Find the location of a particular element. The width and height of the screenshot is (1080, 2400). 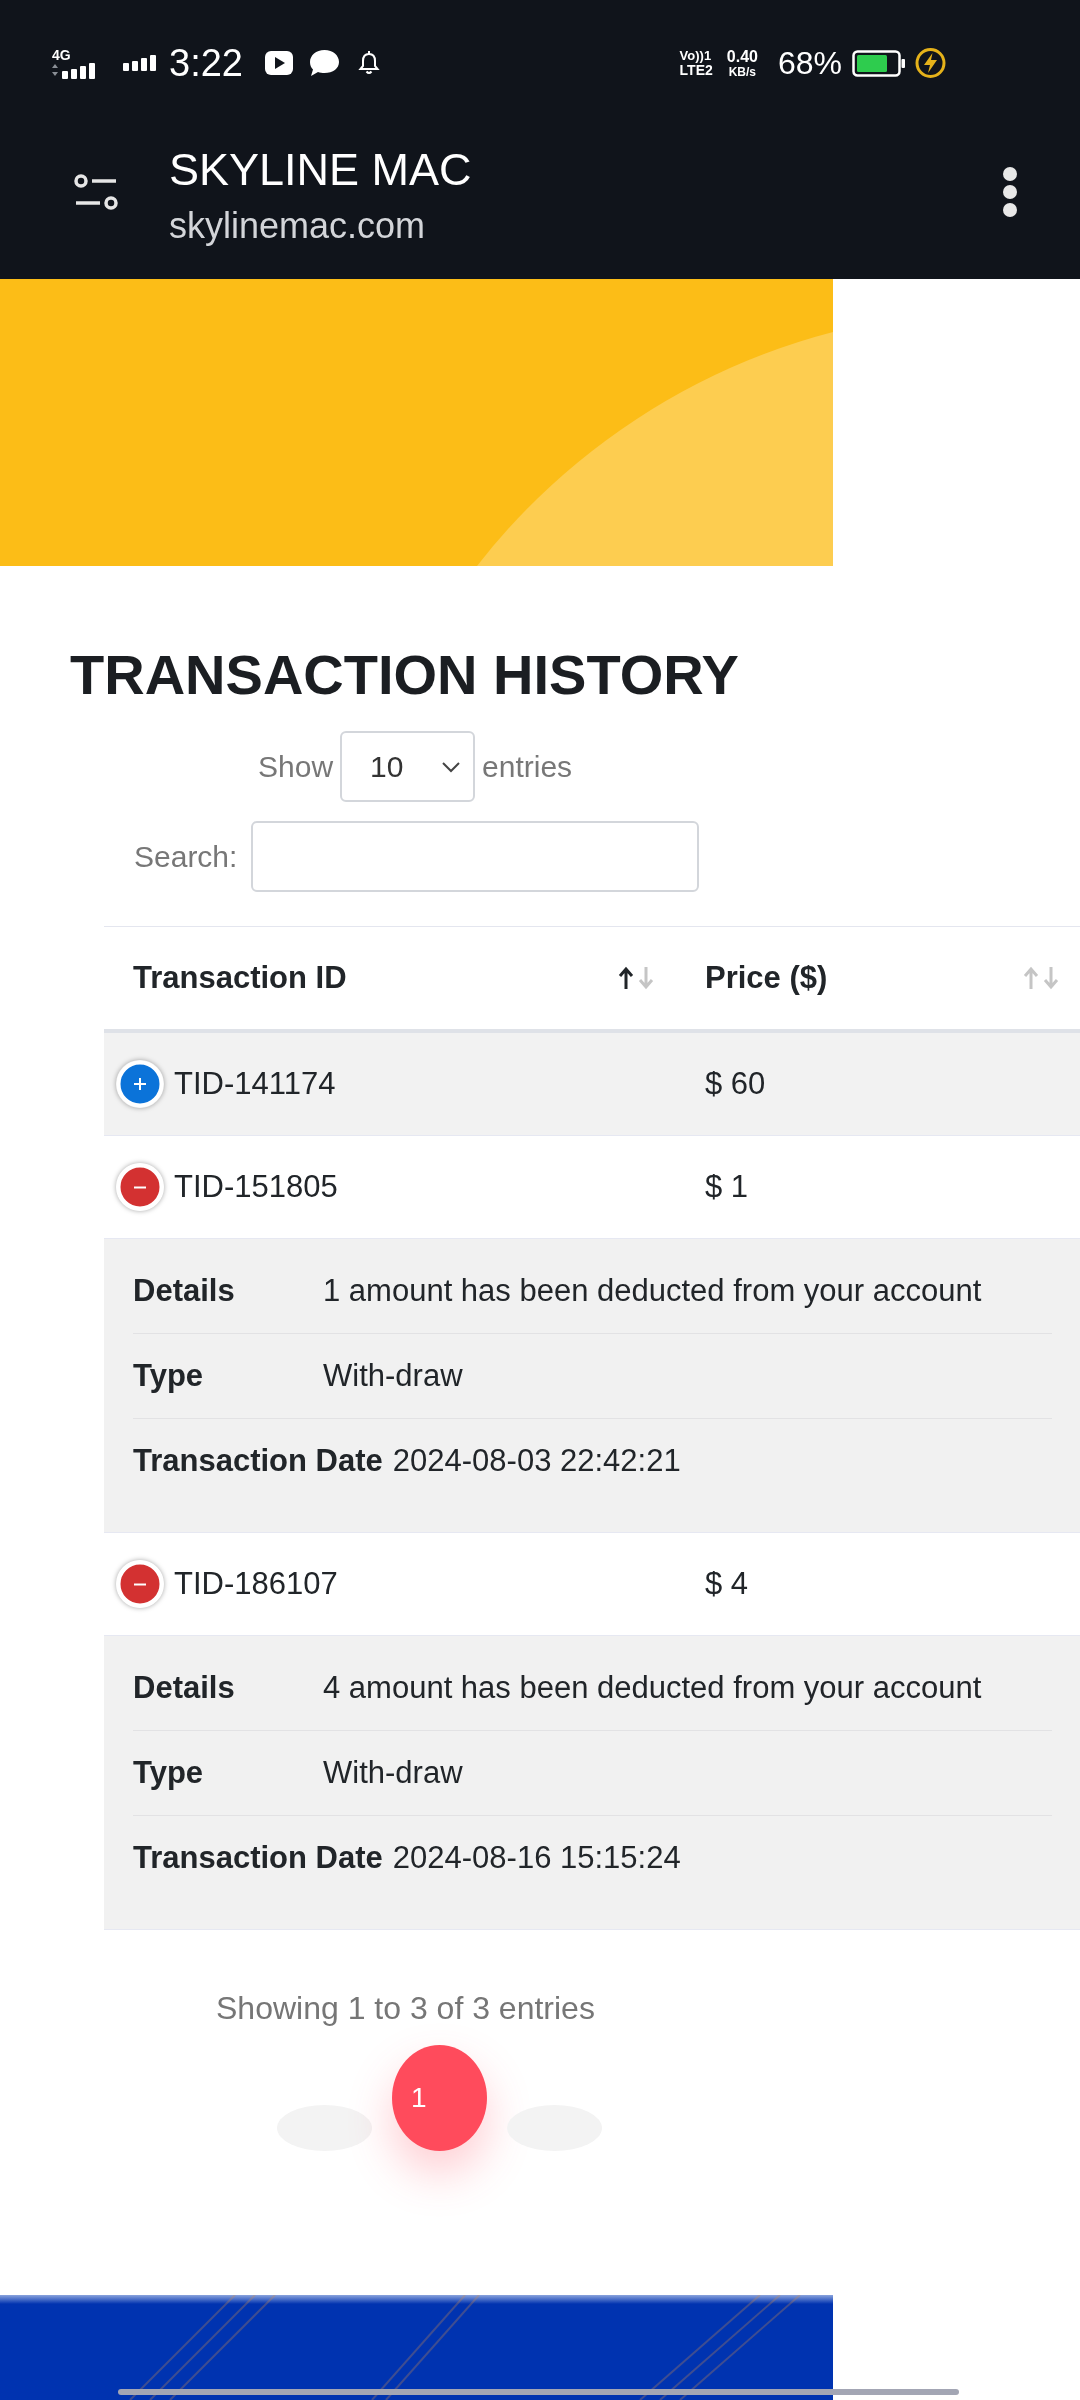

network-type-label: 4G is located at coordinates (61, 54).